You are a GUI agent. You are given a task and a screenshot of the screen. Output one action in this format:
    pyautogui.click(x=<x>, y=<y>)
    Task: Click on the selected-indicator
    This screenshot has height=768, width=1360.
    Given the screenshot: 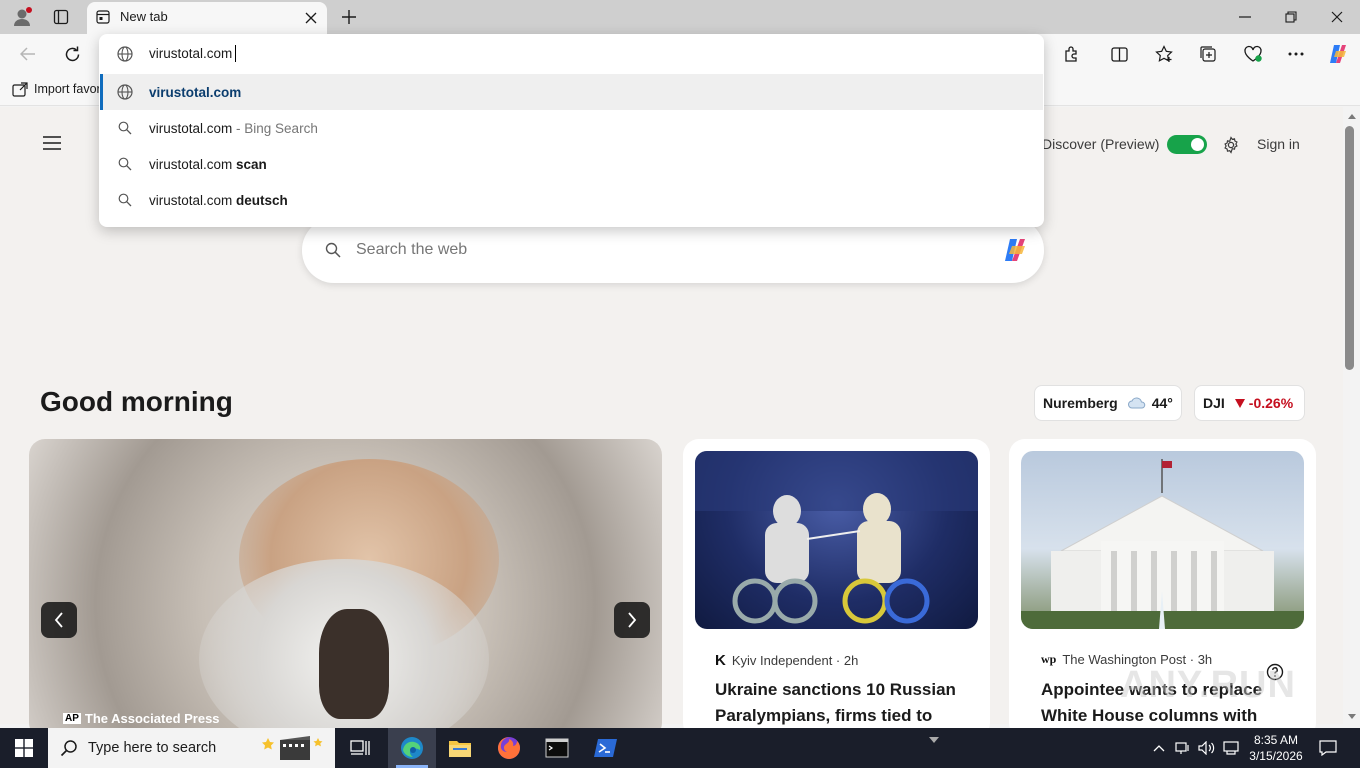 What is the action you would take?
    pyautogui.click(x=101, y=92)
    